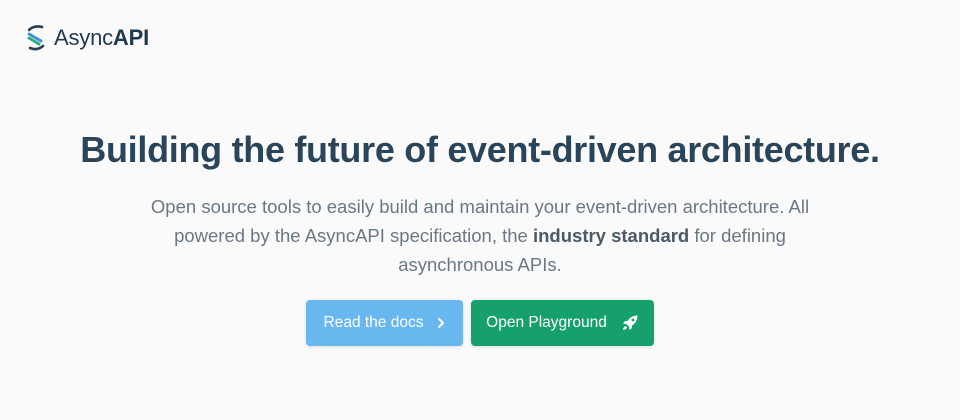 This screenshot has width=960, height=420. I want to click on brand-name: AsyncAPI, so click(101, 38).